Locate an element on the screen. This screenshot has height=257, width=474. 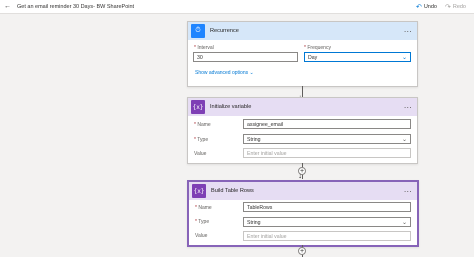
initialize-variable-header: {x} Initialize variable ⋯ is located at coordinates (302, 107).